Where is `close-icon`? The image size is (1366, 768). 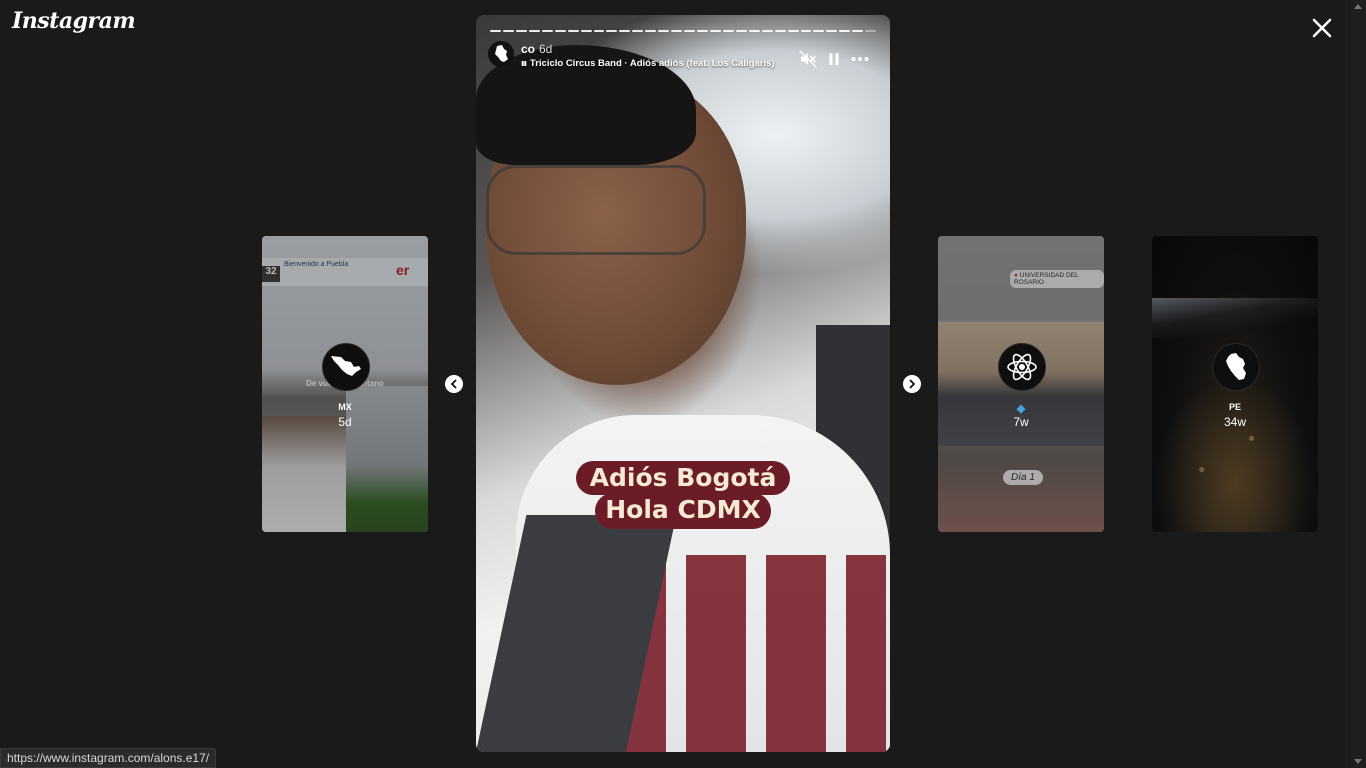
close-icon is located at coordinates (1322, 28).